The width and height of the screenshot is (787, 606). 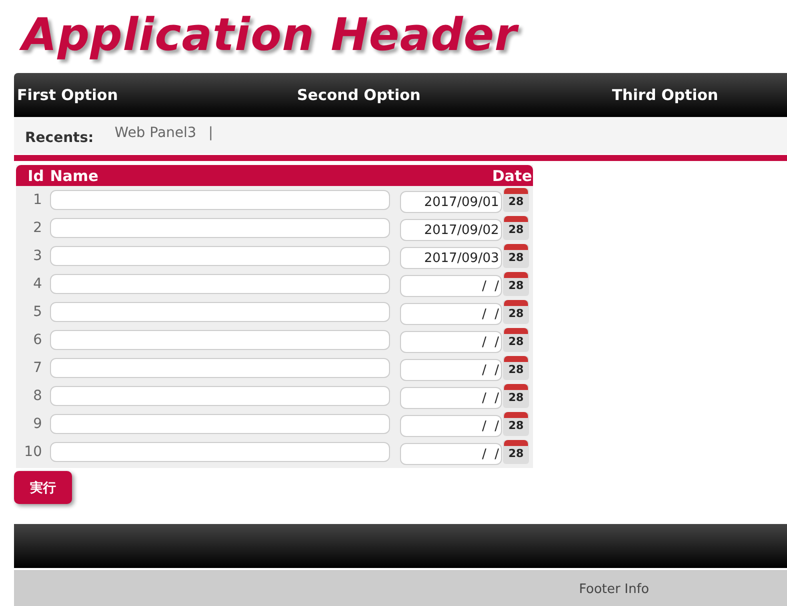 What do you see at coordinates (35, 175) in the screenshot?
I see `column-header: Id` at bounding box center [35, 175].